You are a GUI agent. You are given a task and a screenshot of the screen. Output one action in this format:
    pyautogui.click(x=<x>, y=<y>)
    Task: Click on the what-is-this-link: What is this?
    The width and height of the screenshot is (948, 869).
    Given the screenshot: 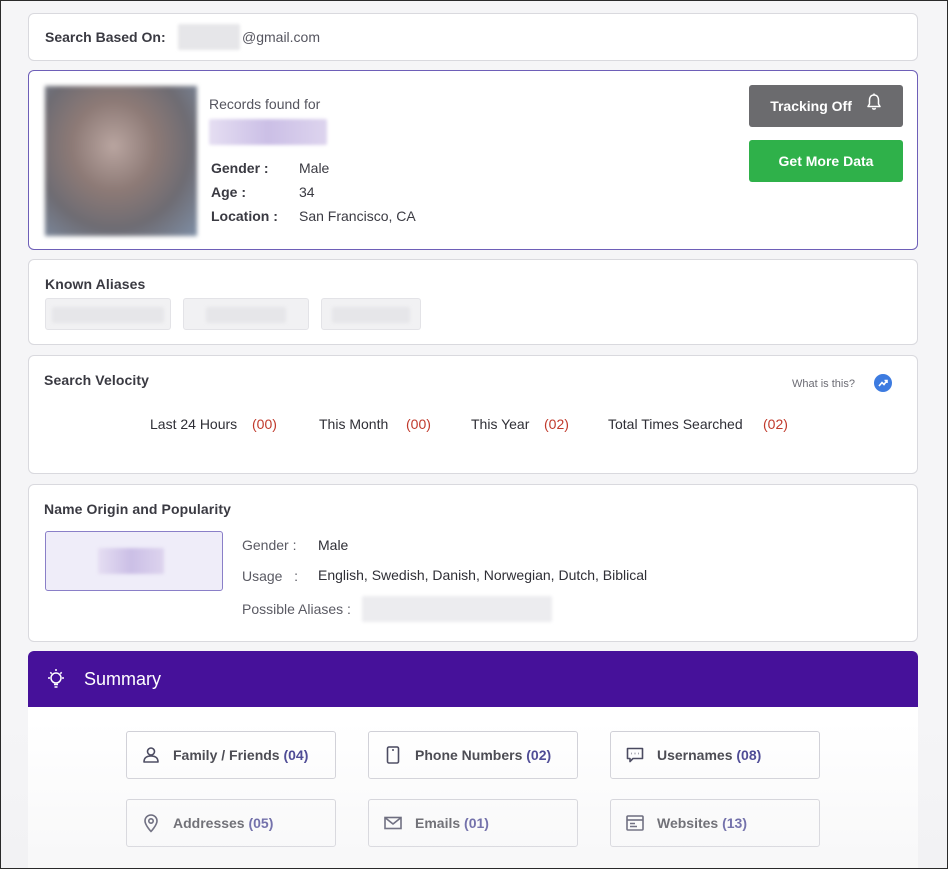 What is the action you would take?
    pyautogui.click(x=823, y=384)
    